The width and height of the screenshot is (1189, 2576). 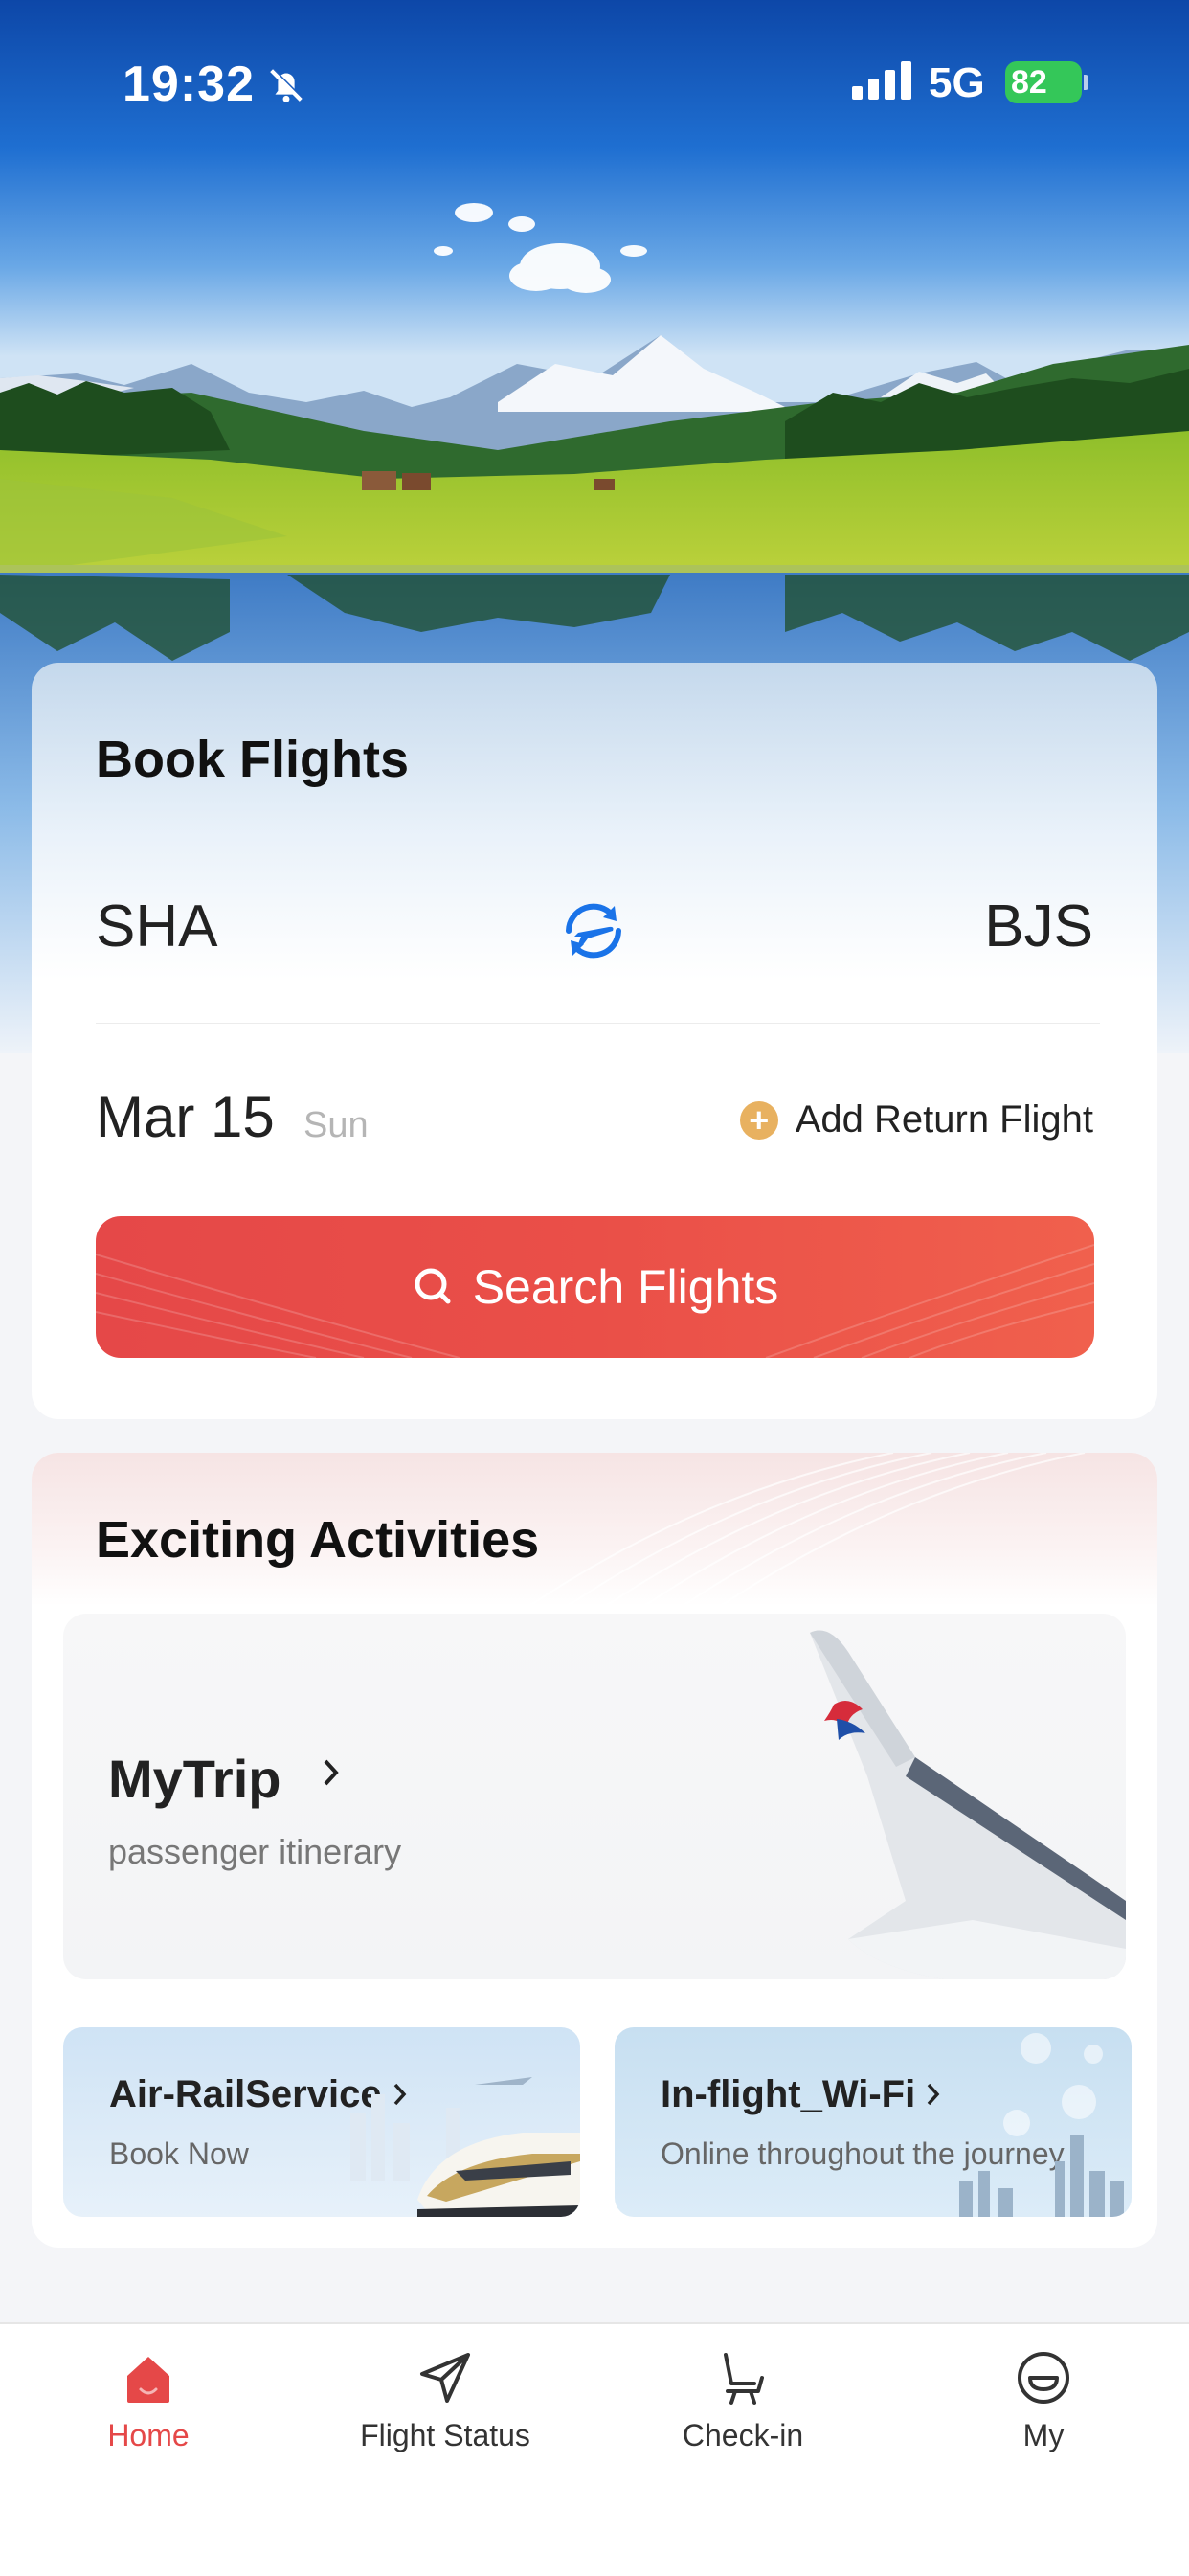 What do you see at coordinates (758, 1120) in the screenshot?
I see `plus-icon: +` at bounding box center [758, 1120].